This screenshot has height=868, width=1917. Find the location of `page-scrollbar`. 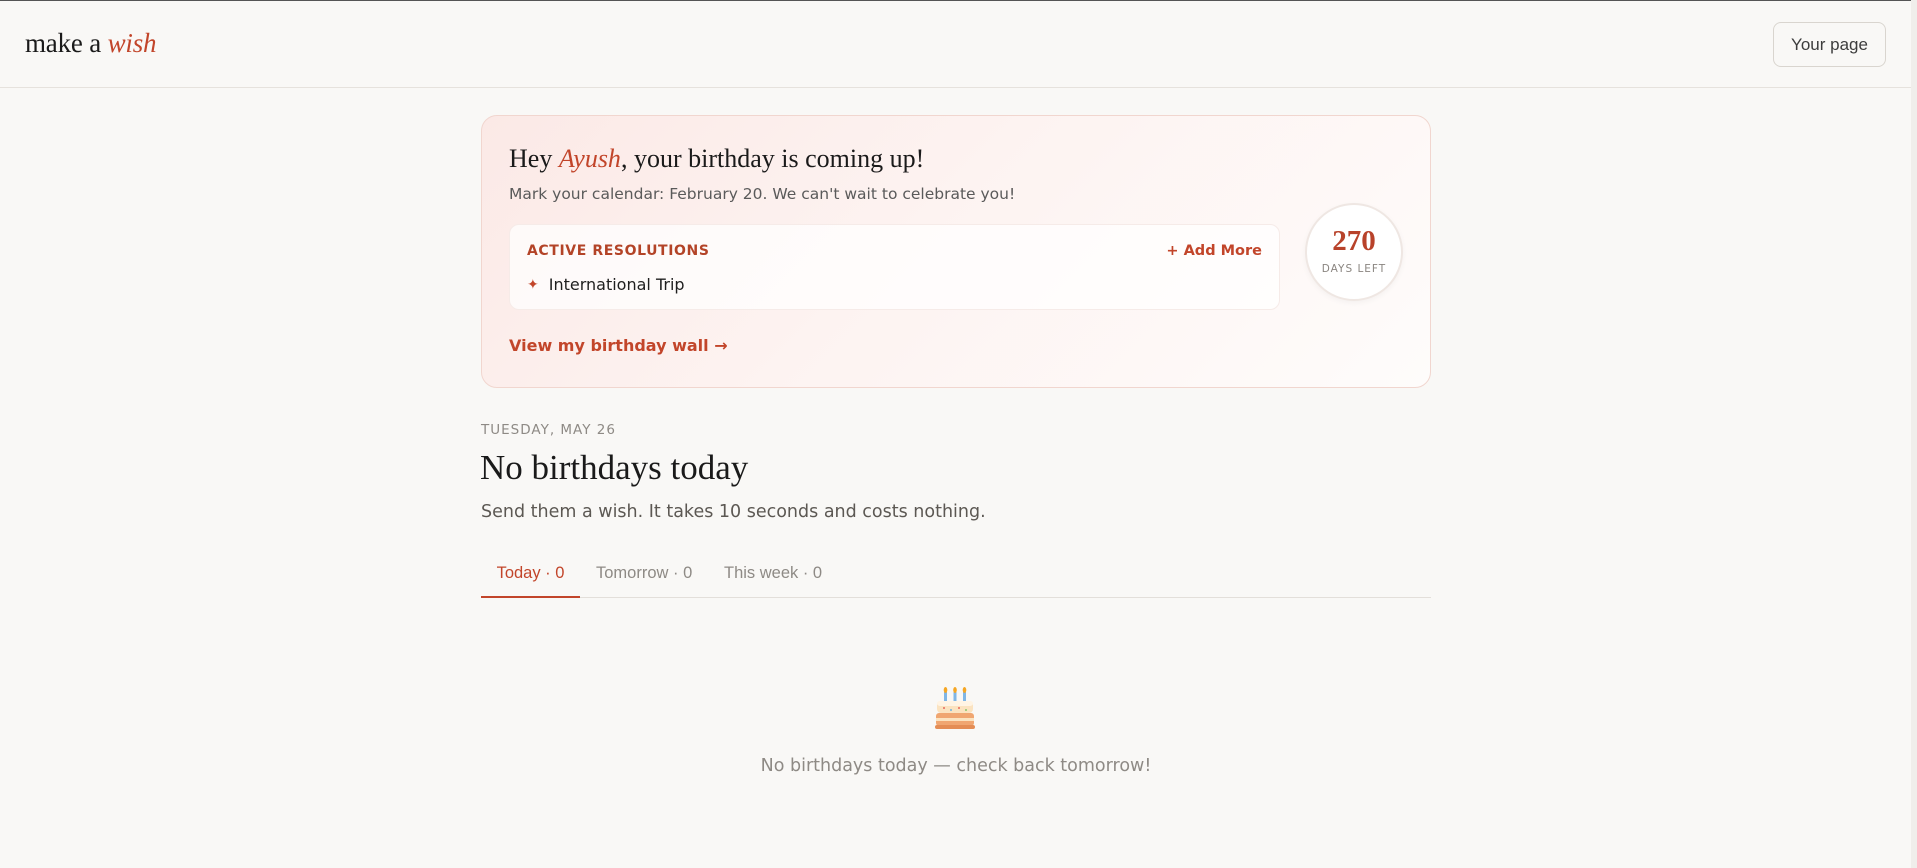

page-scrollbar is located at coordinates (1914, 434).